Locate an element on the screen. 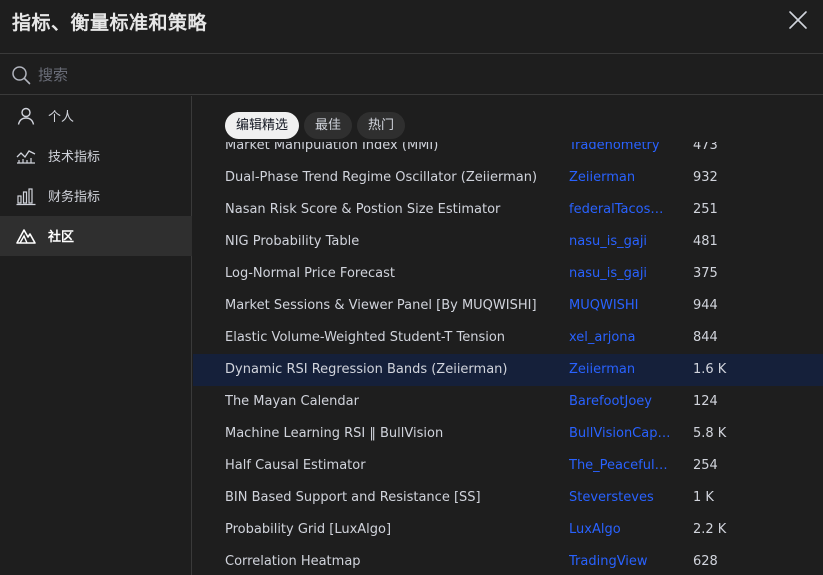 The image size is (823, 575). sidebar-item-financials: 财务指标 is located at coordinates (96, 196).